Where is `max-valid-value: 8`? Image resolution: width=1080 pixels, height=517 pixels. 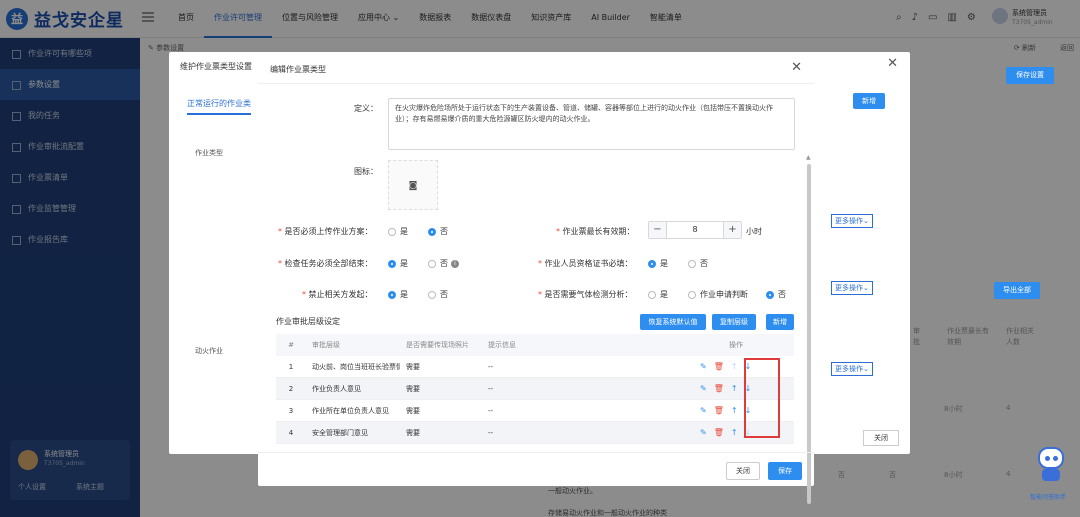 max-valid-value: 8 is located at coordinates (695, 230).